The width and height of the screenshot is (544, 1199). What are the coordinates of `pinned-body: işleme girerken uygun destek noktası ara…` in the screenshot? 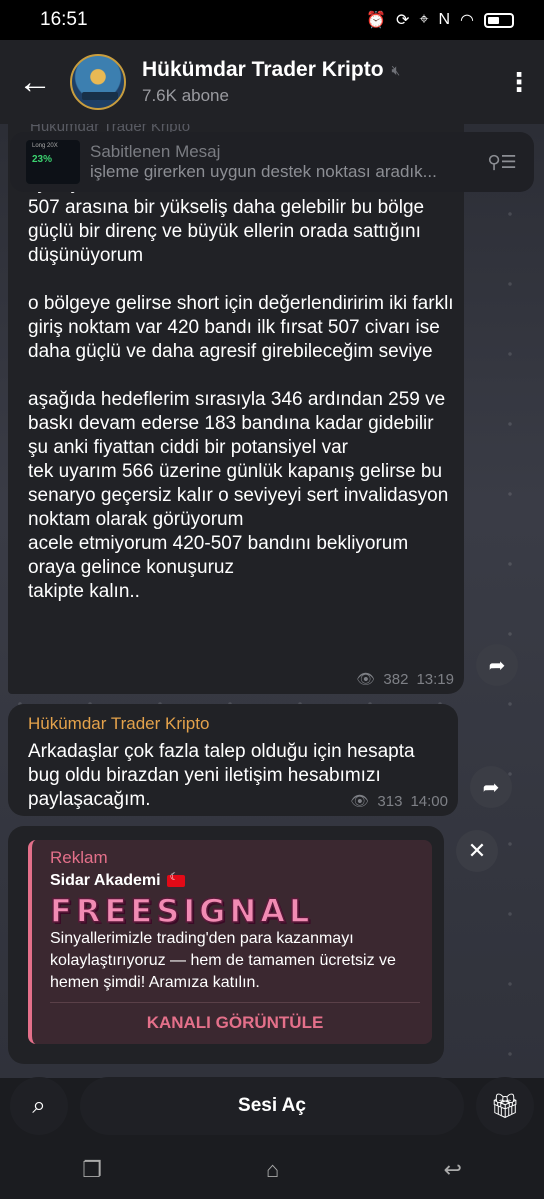 It's located at (263, 171).